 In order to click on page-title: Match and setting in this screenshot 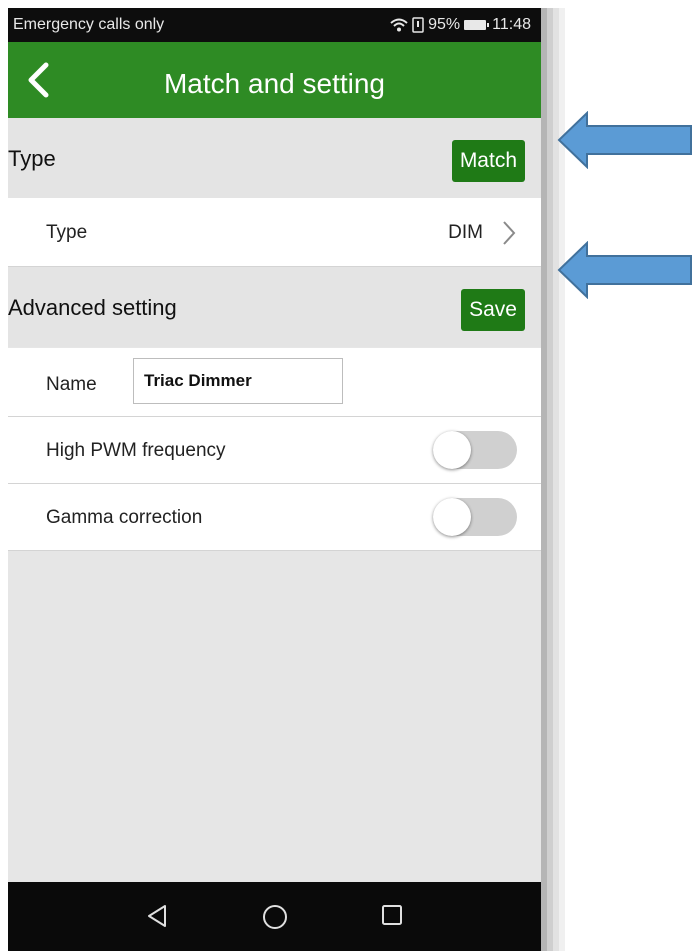, I will do `click(274, 83)`.